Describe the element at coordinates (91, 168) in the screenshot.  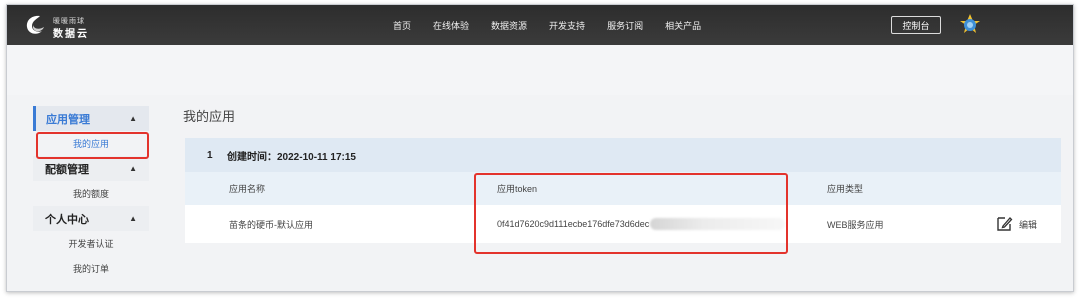
I see `sidebar-group-quota-management: 配额管理 ▲` at that location.